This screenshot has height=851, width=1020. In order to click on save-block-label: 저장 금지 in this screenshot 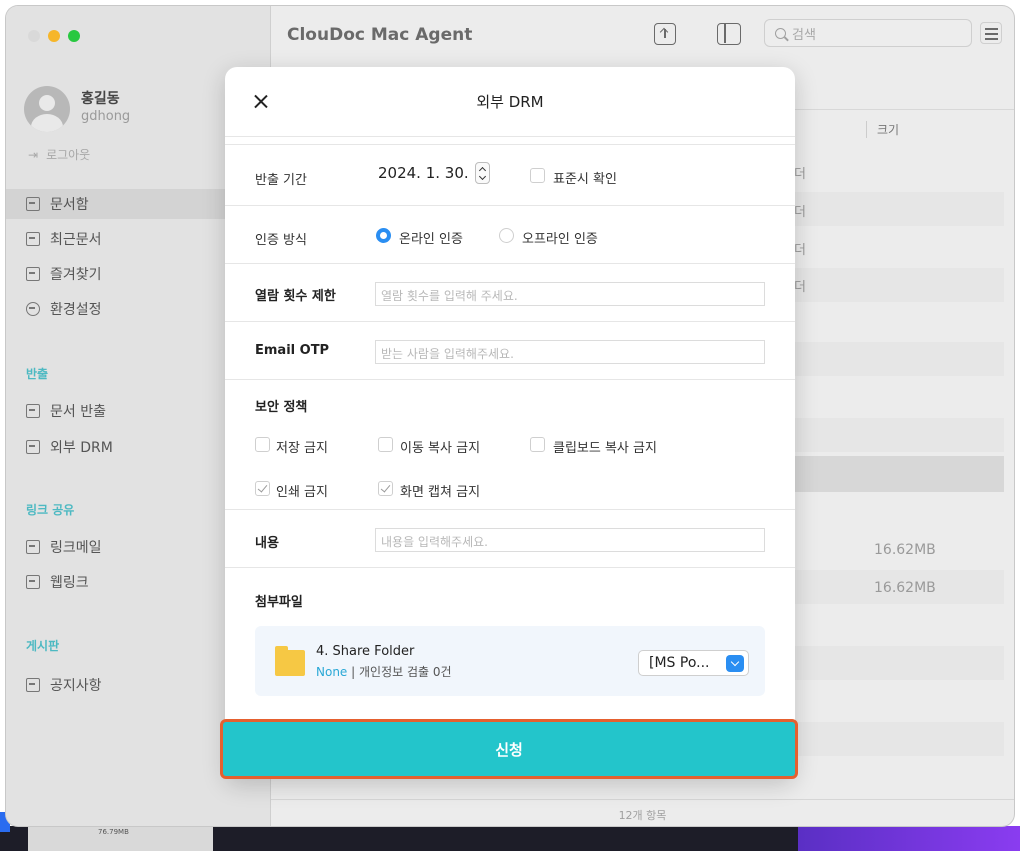, I will do `click(302, 448)`.